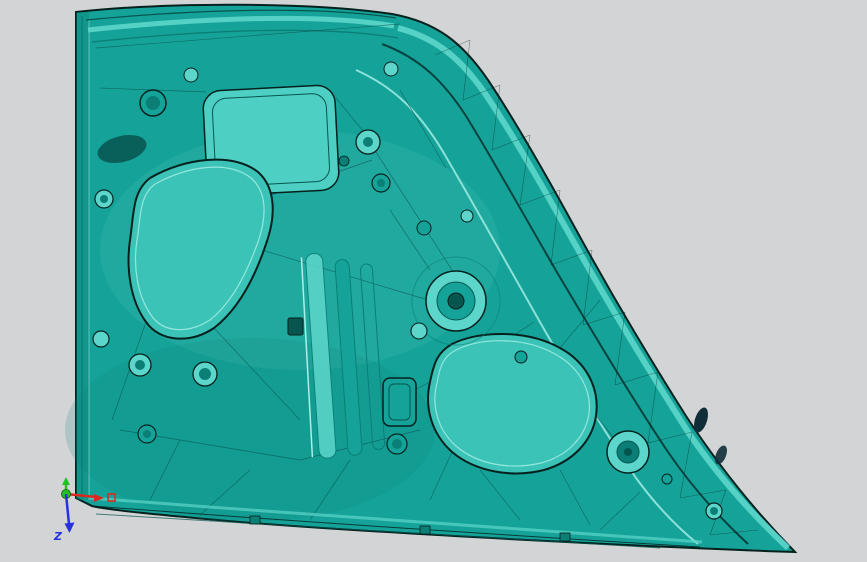 The image size is (867, 562). I want to click on axis-z-label: Z, so click(58, 536).